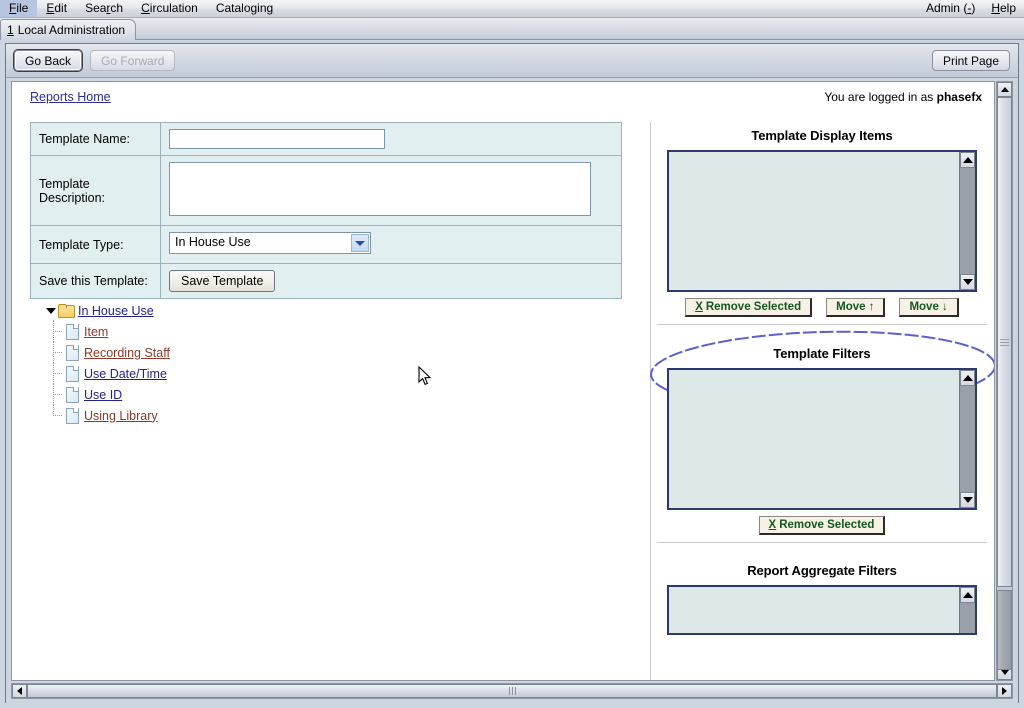 This screenshot has width=1024, height=708. Describe the element at coordinates (19, 691) in the screenshot. I see `page-scroll-left-arrow-icon` at that location.